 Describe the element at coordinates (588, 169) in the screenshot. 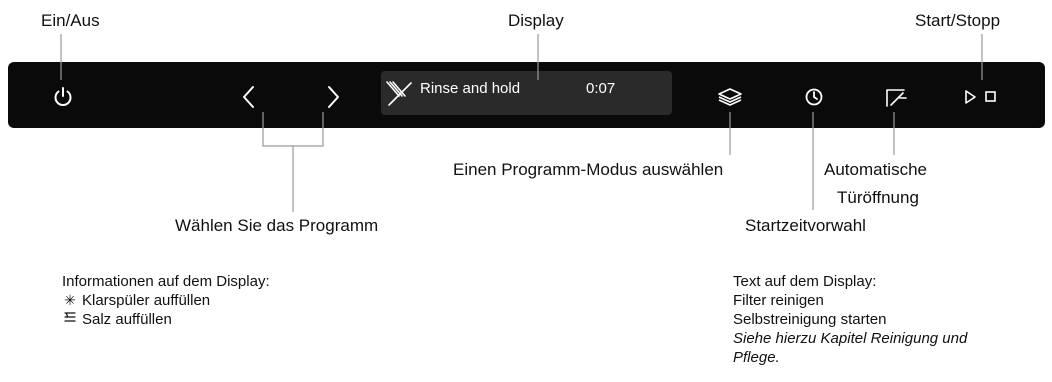

I see `program-mode-label: Einen Programm-Modus auswählen` at that location.